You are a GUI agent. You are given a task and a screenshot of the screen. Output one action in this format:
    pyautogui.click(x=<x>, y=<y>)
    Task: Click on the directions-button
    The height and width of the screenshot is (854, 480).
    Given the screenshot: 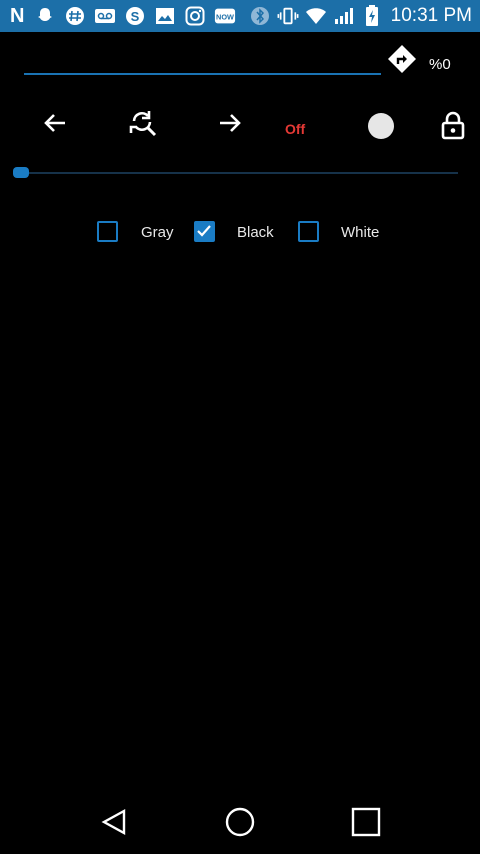 What is the action you would take?
    pyautogui.click(x=402, y=59)
    